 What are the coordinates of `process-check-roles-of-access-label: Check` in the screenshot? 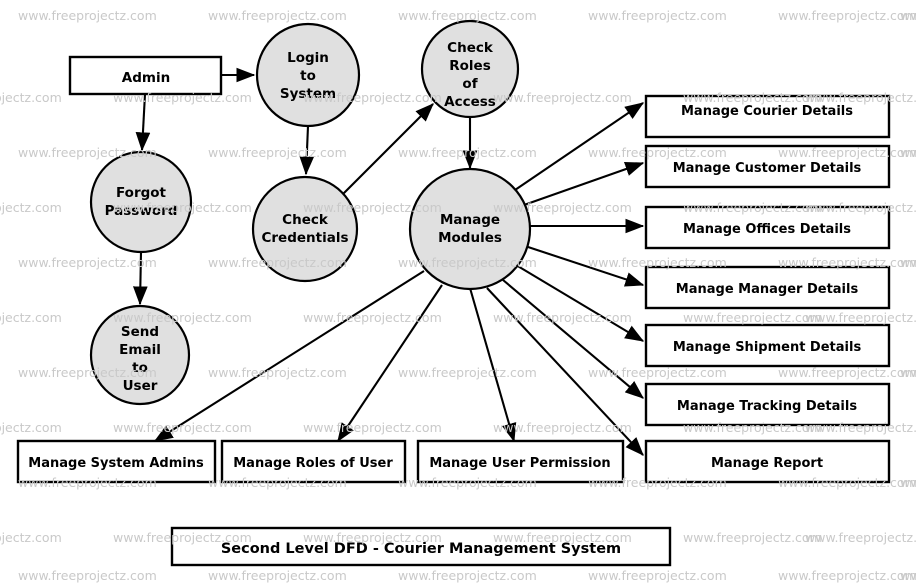 It's located at (470, 48).